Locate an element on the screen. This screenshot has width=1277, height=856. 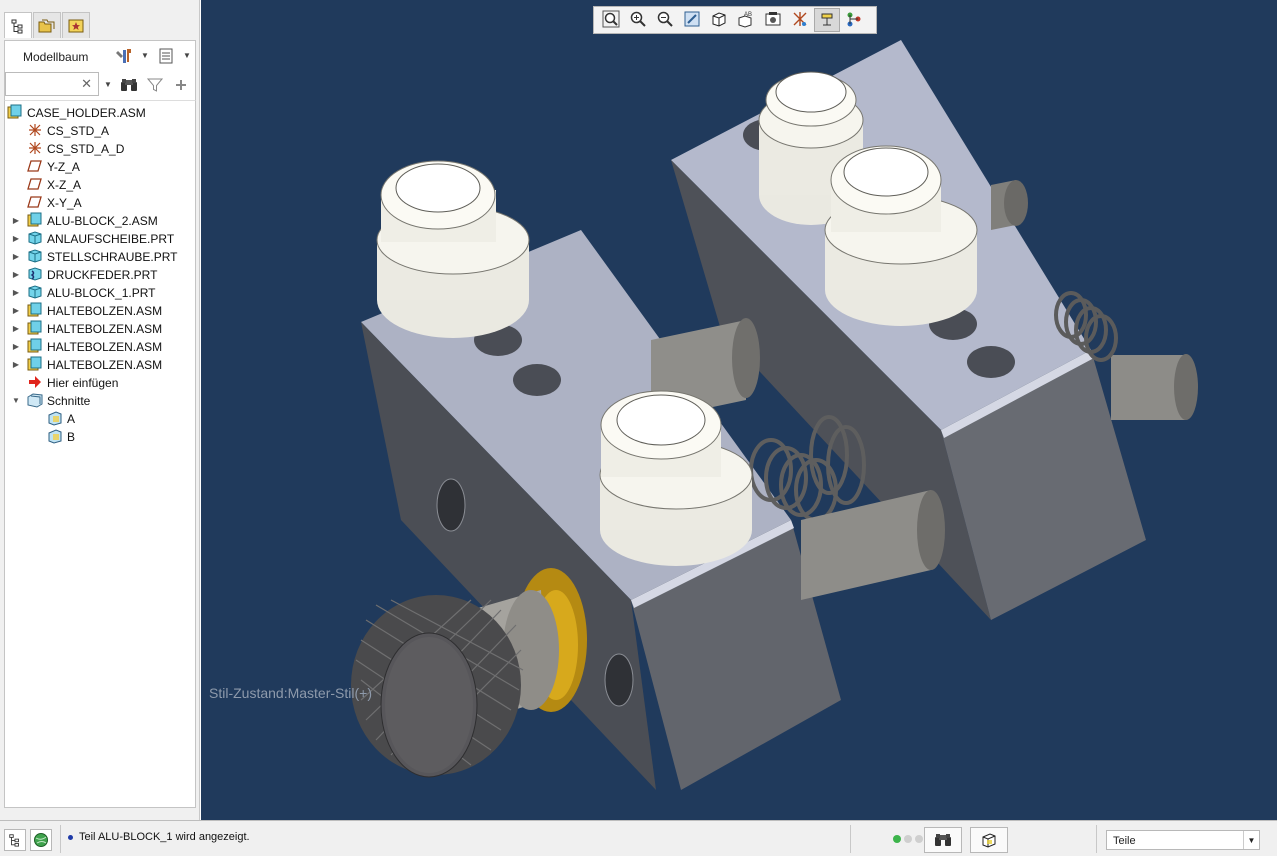
tab-model-tree is located at coordinates (18, 25).